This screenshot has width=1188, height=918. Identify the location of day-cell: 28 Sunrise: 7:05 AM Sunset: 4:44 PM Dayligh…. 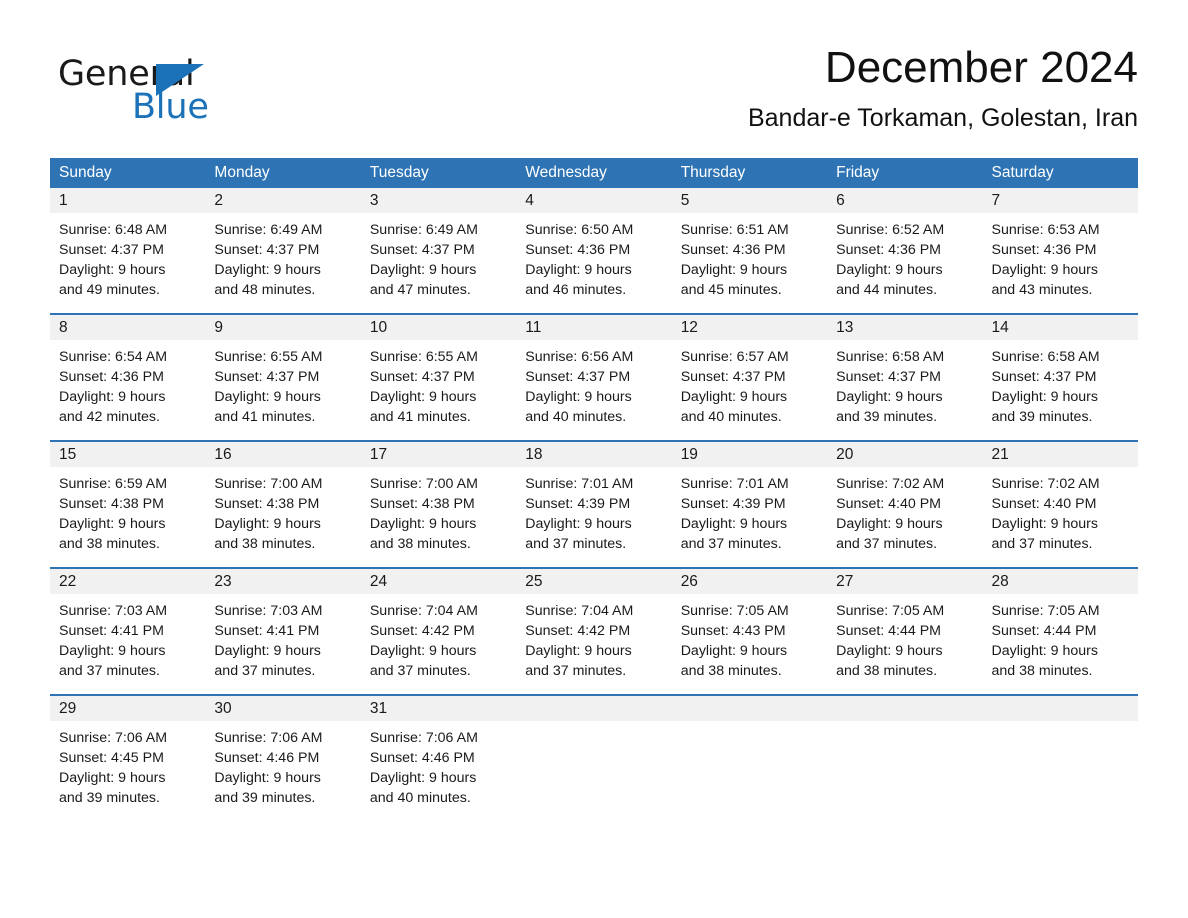
(1060, 626).